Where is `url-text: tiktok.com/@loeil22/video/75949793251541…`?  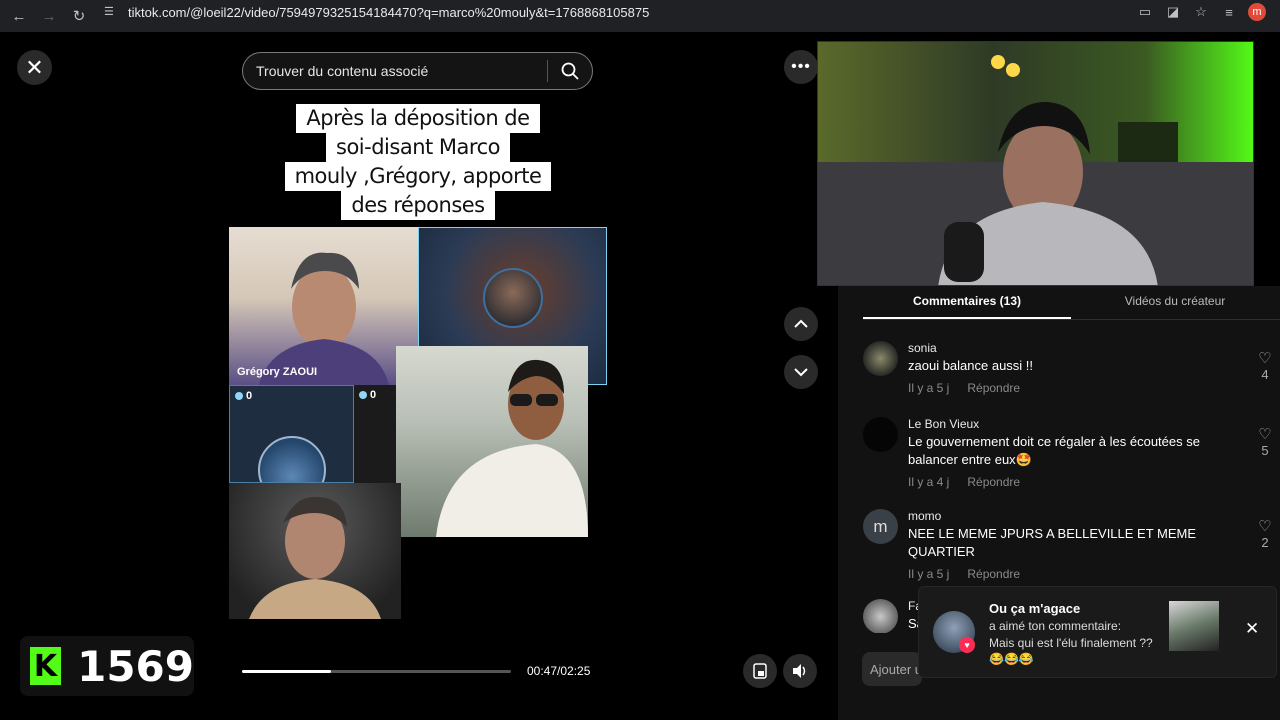
url-text: tiktok.com/@loeil22/video/75949793251541… is located at coordinates (389, 12).